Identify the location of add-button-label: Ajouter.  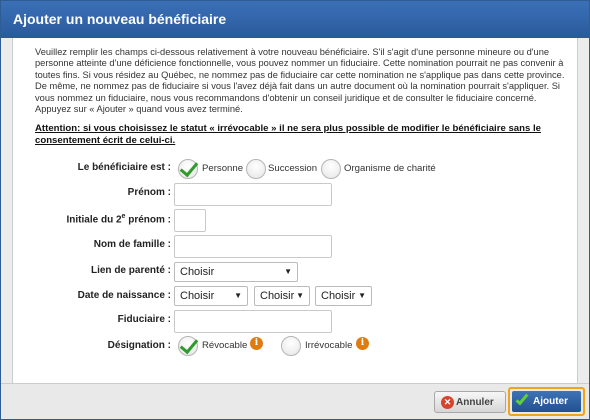
(550, 401).